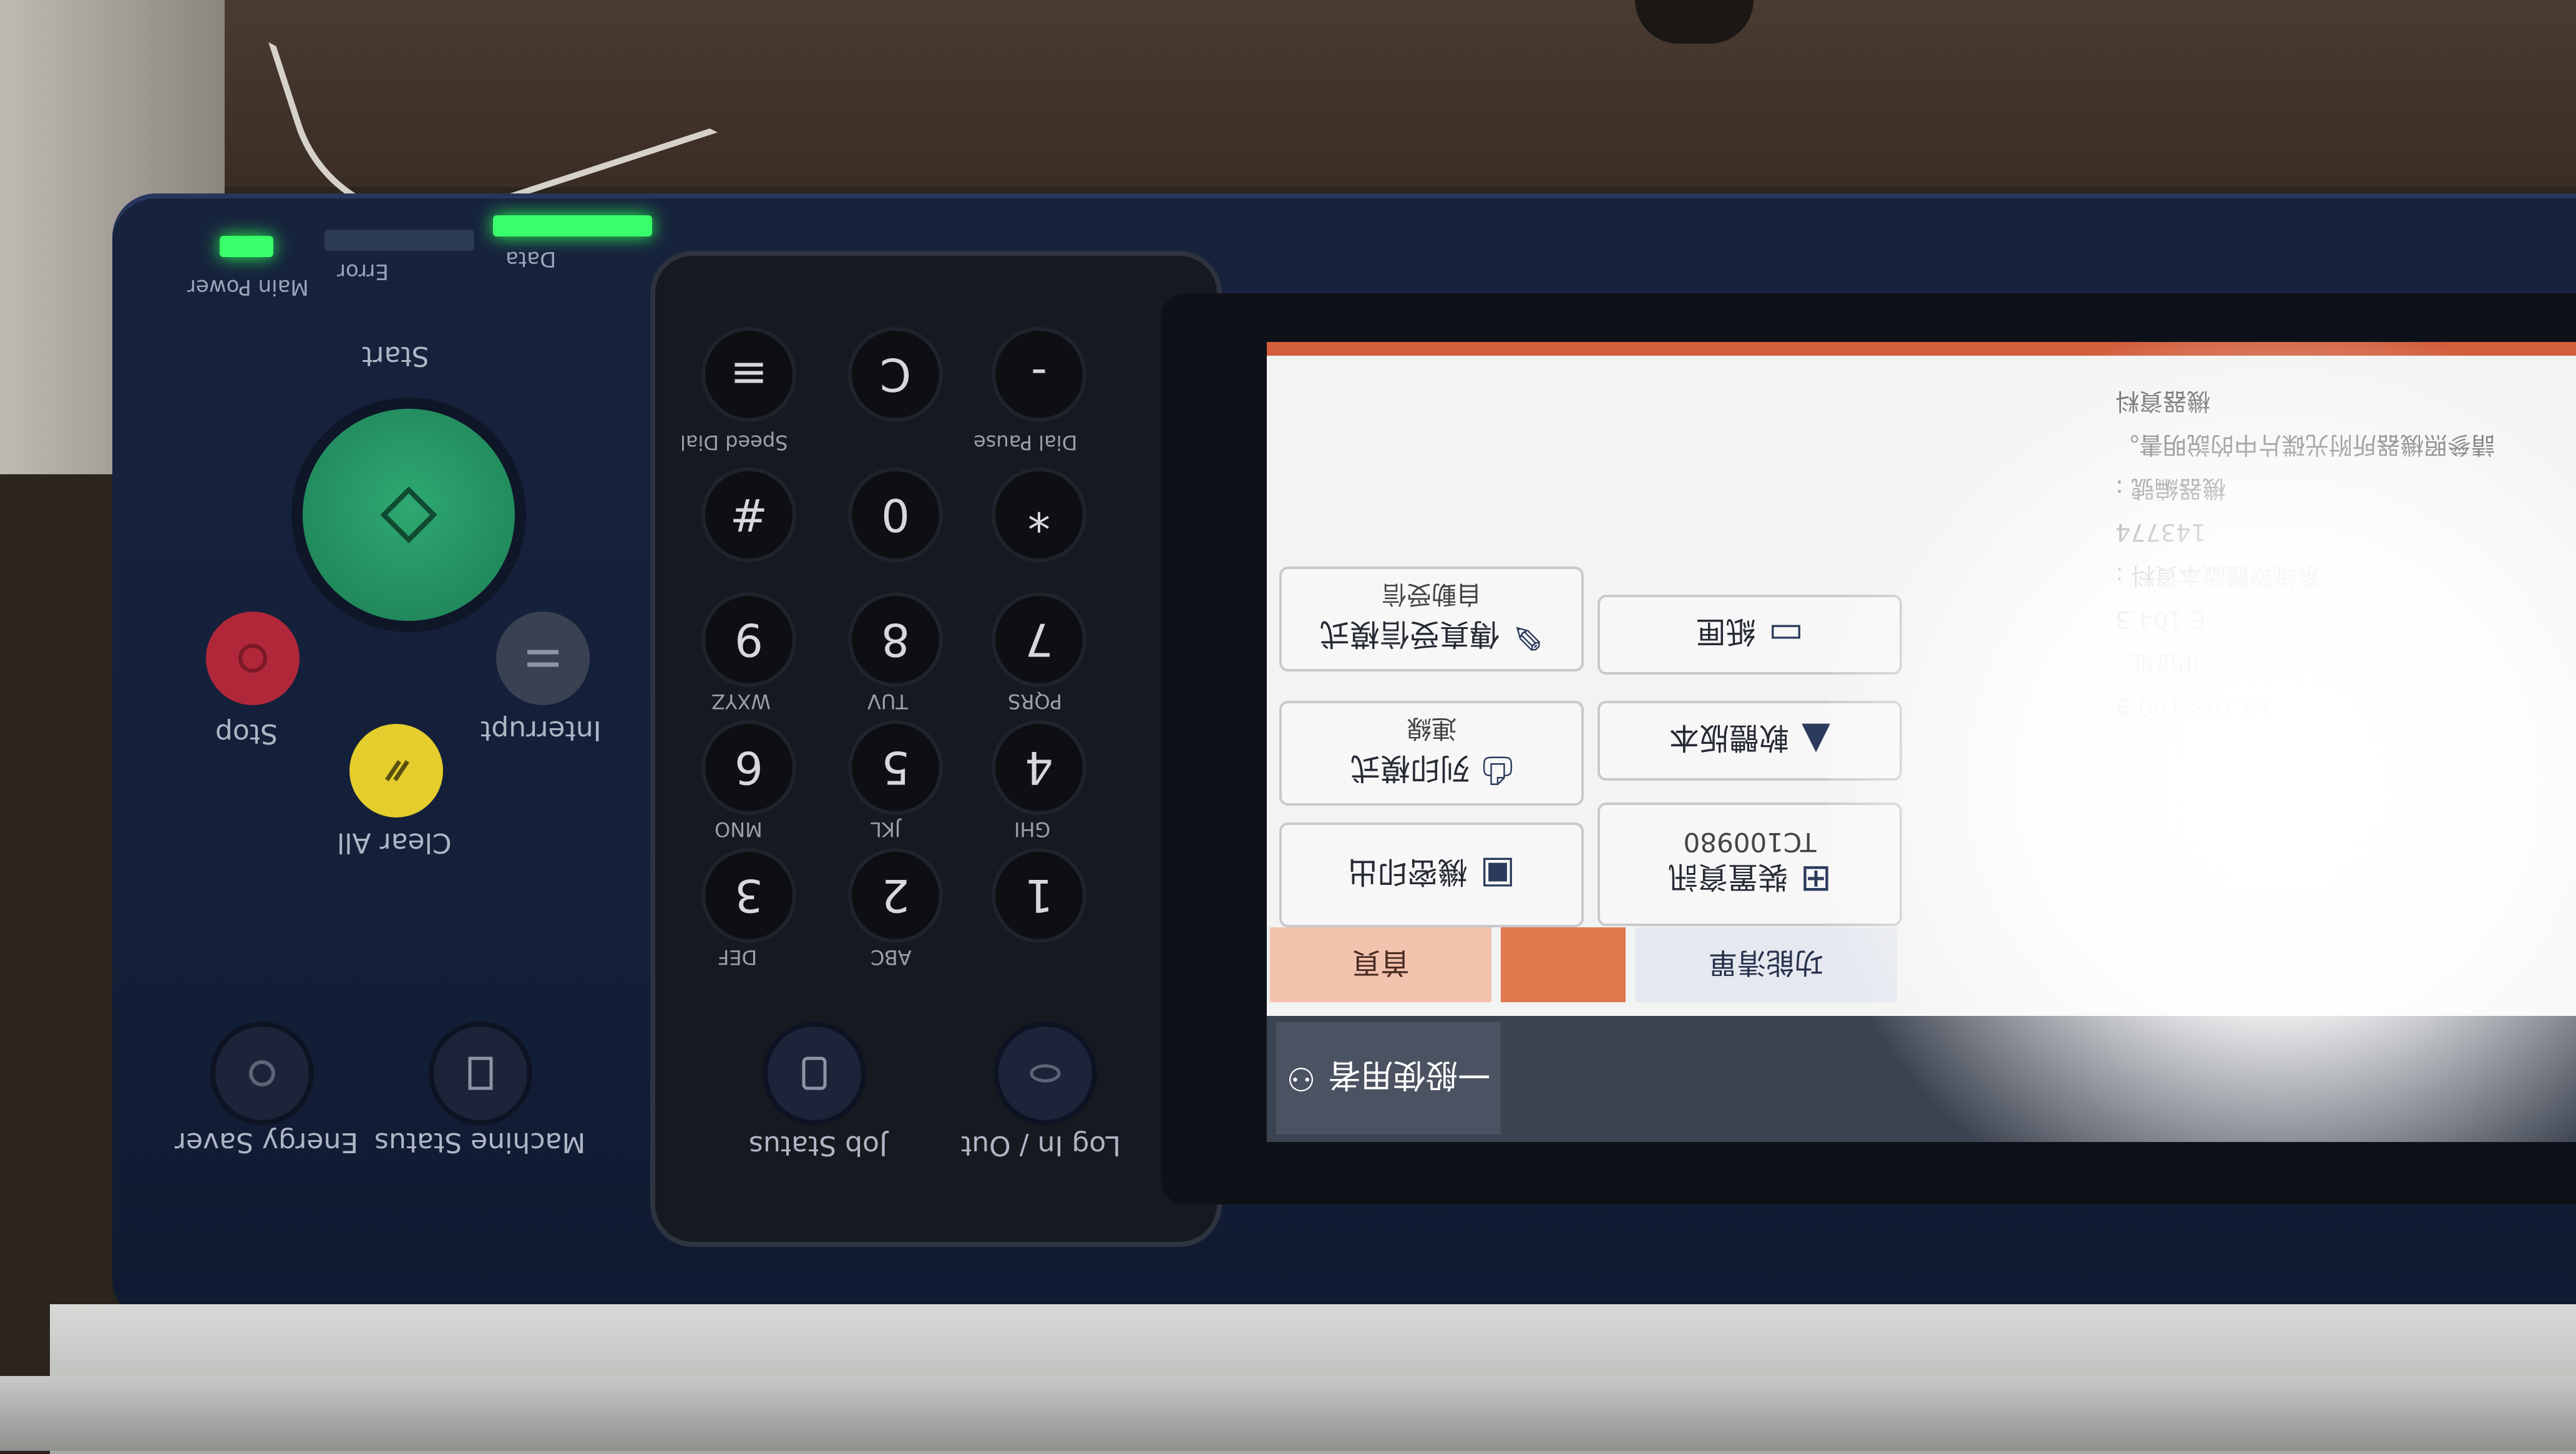 The width and height of the screenshot is (2576, 1454). What do you see at coordinates (741, 701) in the screenshot?
I see `key-9-letters: WXYZ` at bounding box center [741, 701].